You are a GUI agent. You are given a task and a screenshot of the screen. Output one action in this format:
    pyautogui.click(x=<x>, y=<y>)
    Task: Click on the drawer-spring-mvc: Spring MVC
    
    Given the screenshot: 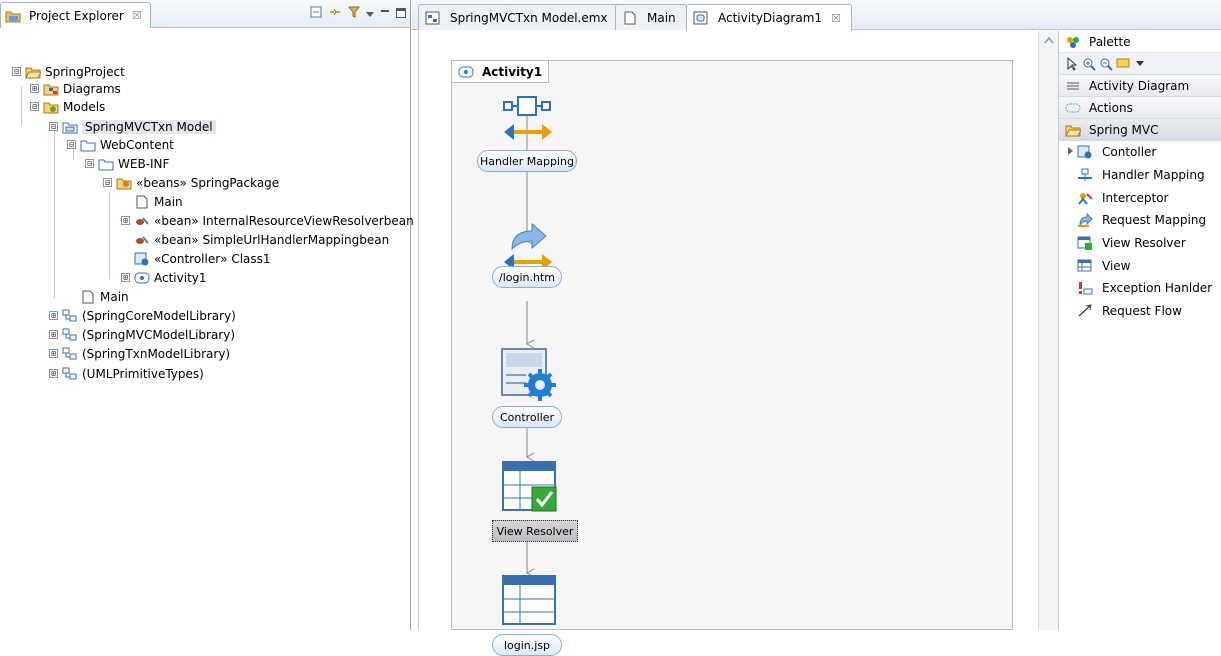 What is the action you would take?
    pyautogui.click(x=1140, y=130)
    